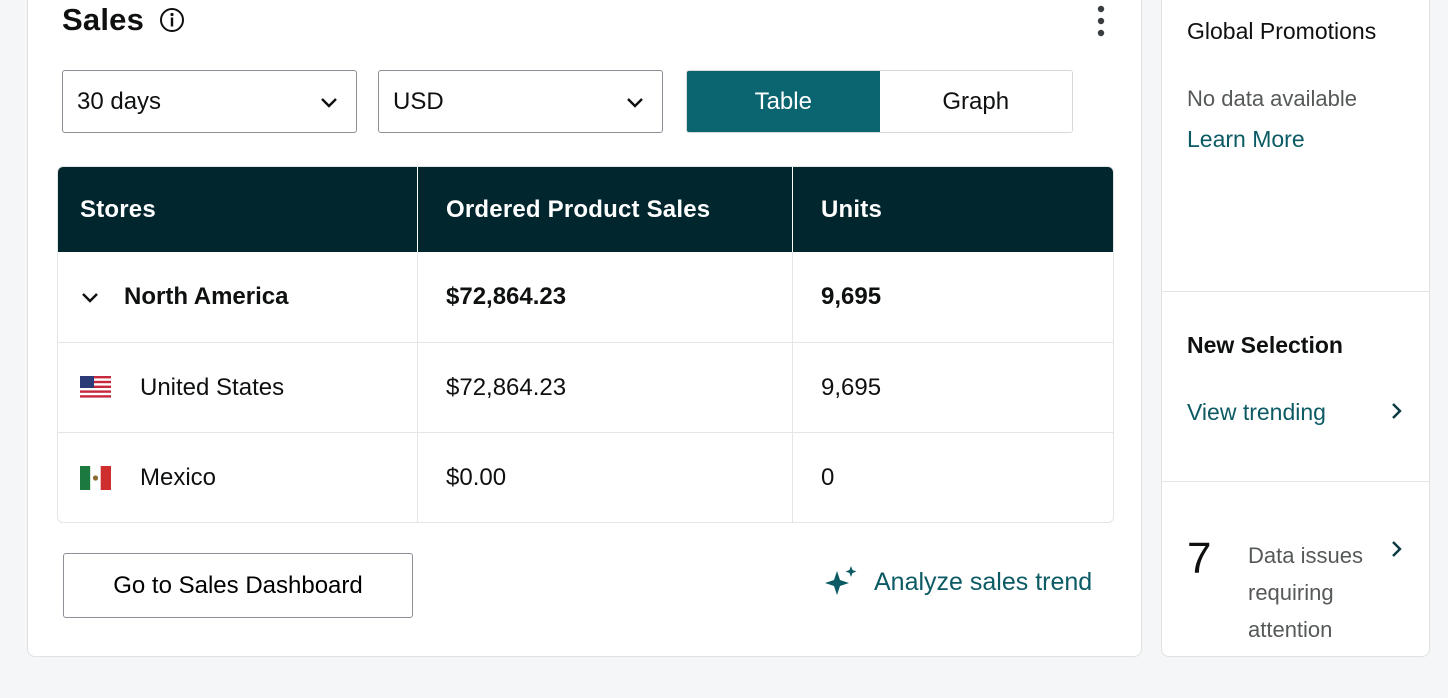 The width and height of the screenshot is (1448, 698). I want to click on table-row-mexico: Mexico $0.00 0, so click(585, 477).